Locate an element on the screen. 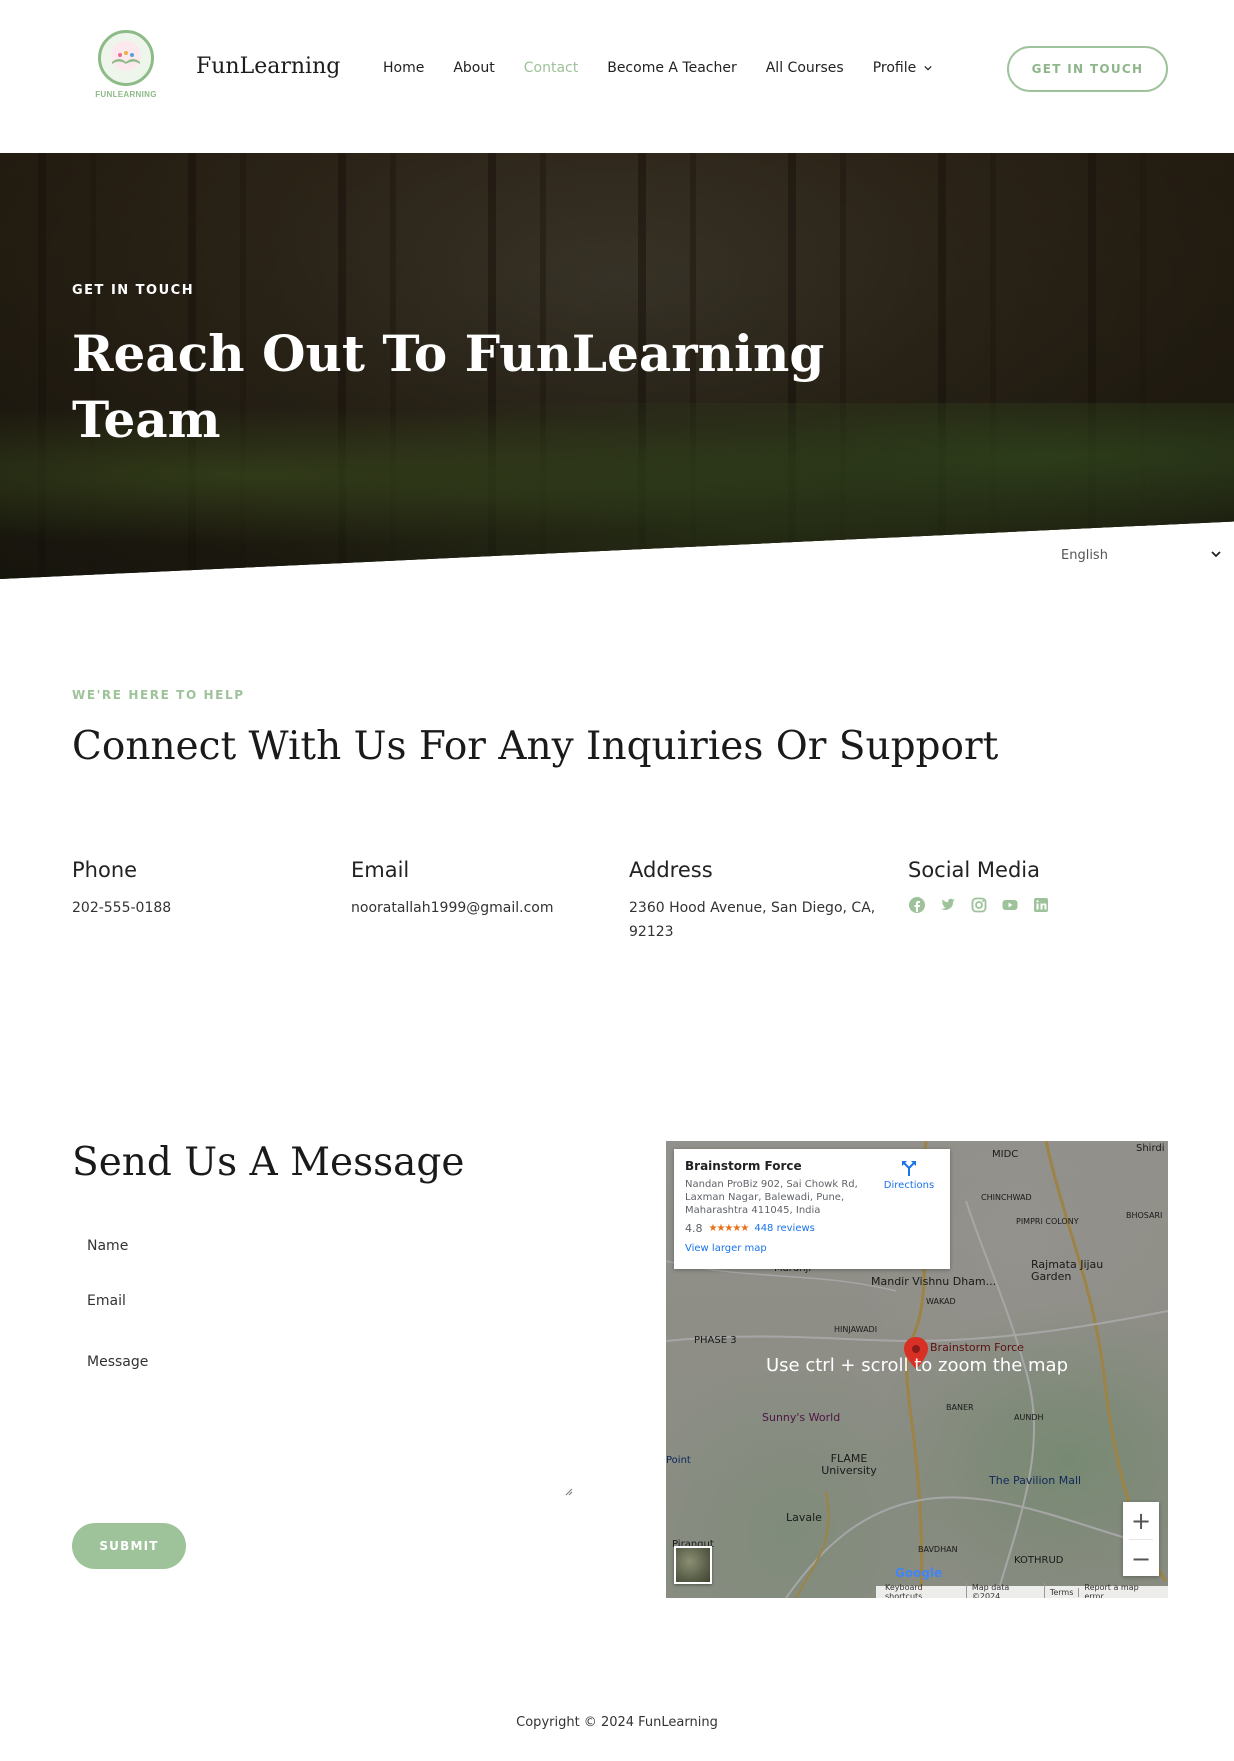 The image size is (1234, 1761). nav-contact: Contact is located at coordinates (551, 68).